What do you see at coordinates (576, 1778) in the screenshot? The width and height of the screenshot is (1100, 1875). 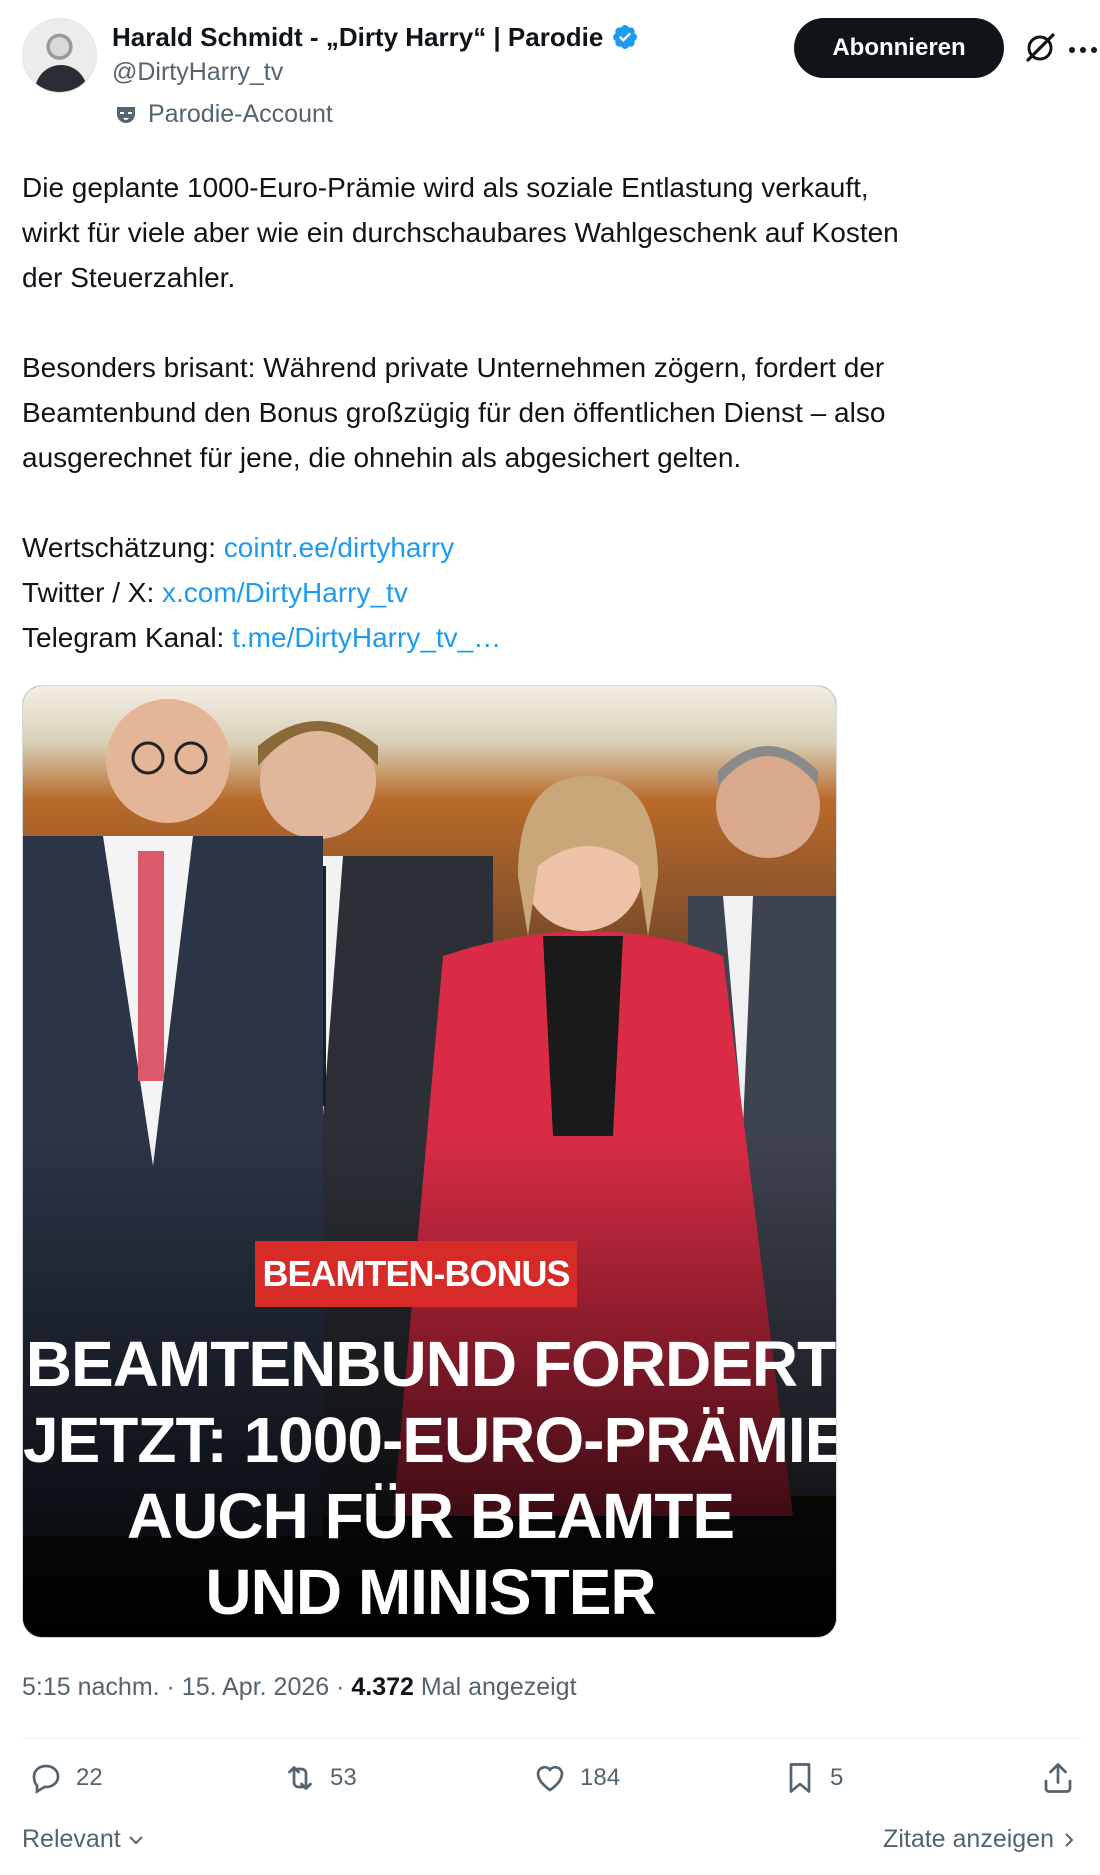 I see `like-button: 184` at bounding box center [576, 1778].